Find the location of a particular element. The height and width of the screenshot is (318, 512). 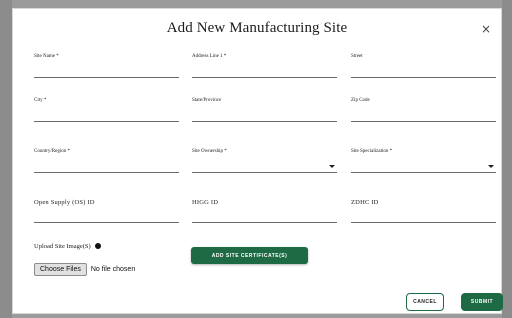

upload-site-image-label: Upload Site Image(S) is located at coordinates (67, 246).